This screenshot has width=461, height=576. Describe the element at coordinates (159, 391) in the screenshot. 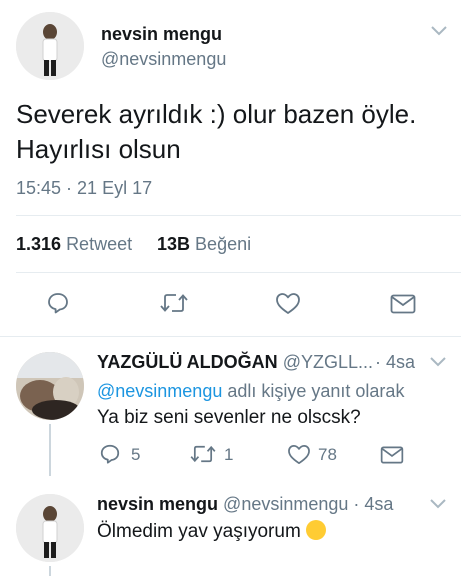

I see `reply-to-handle: @nevsinmengu` at that location.